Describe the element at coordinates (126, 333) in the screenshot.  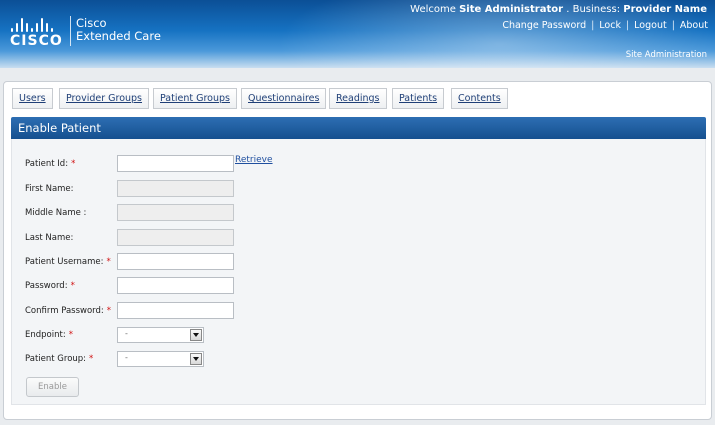
I see `endpoint-value: -` at that location.